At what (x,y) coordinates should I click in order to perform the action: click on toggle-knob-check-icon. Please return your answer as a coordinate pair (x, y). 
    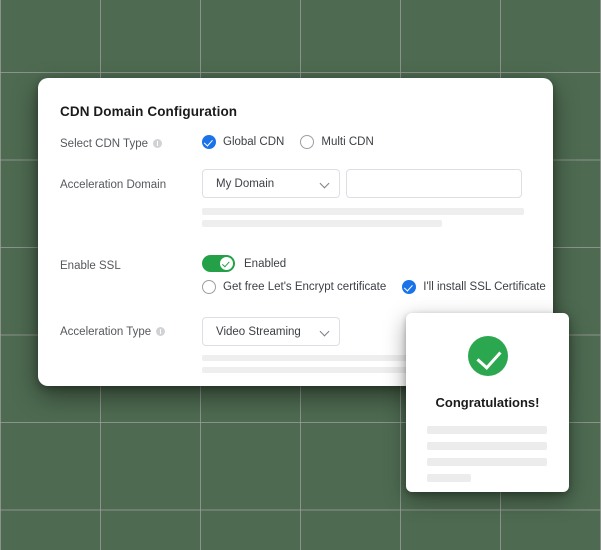
    Looking at the image, I should click on (226, 263).